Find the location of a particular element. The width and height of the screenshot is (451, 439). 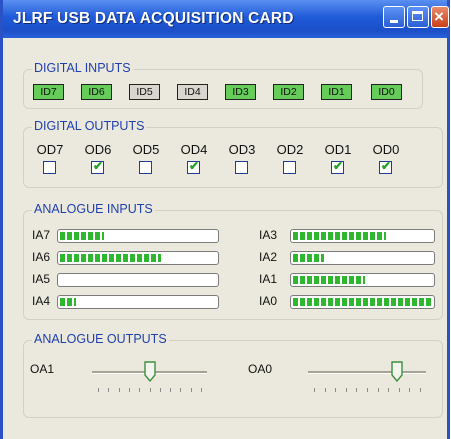

analogue-input-bar-ia3 is located at coordinates (362, 236).